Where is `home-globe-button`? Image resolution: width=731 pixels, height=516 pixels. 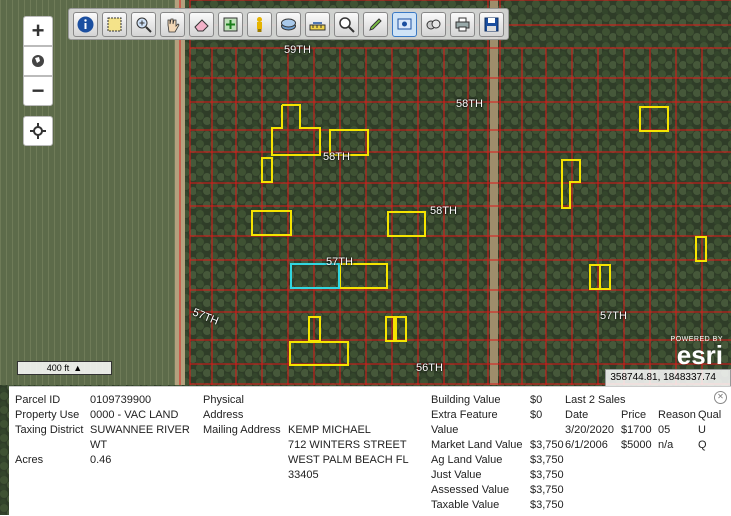
home-globe-button is located at coordinates (38, 61).